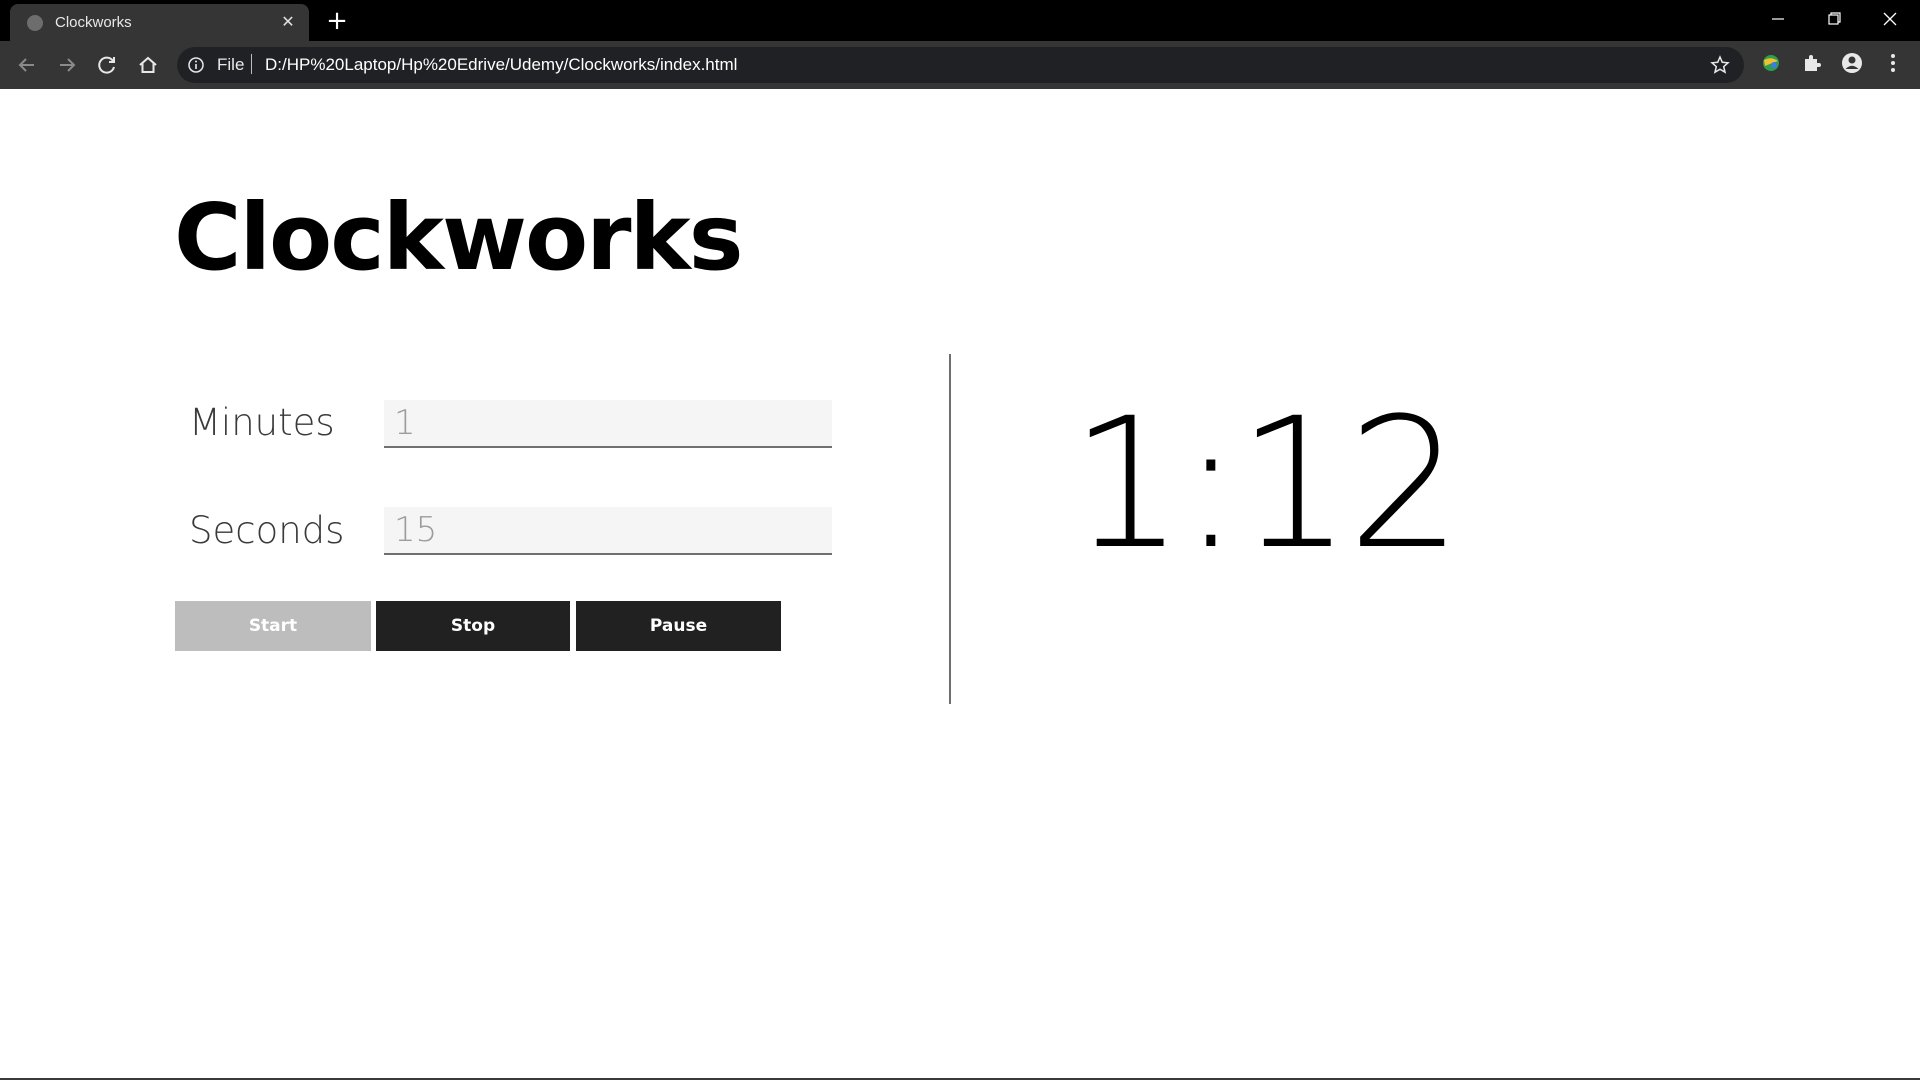 The image size is (1920, 1080). I want to click on home-icon, so click(148, 65).